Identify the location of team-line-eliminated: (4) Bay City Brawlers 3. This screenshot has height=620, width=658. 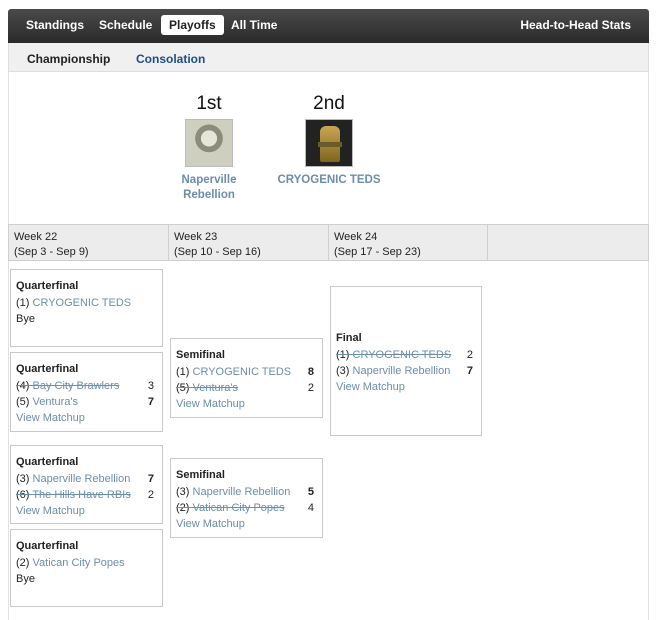
(86, 386).